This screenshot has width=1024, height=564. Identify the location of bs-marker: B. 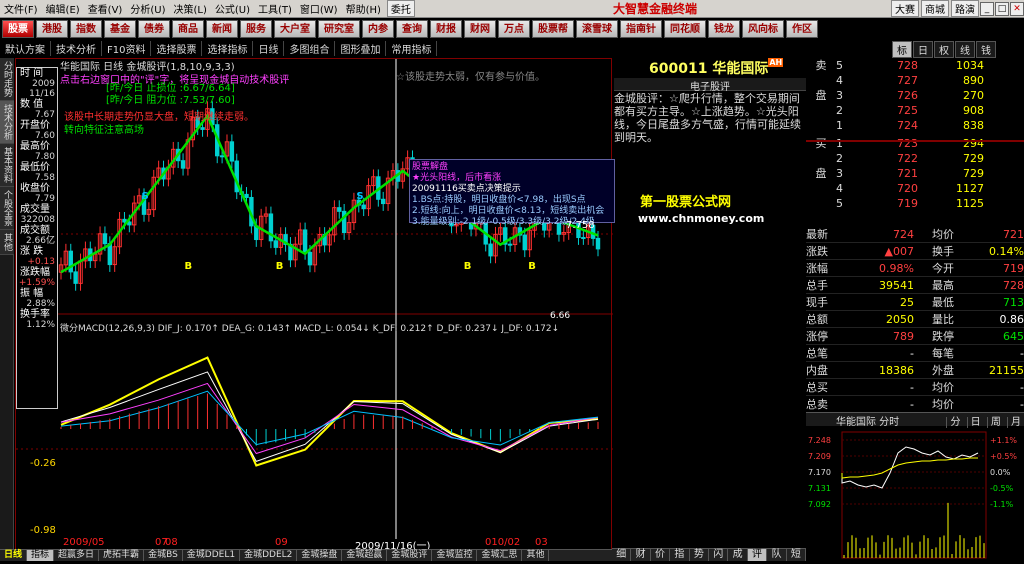
(468, 266).